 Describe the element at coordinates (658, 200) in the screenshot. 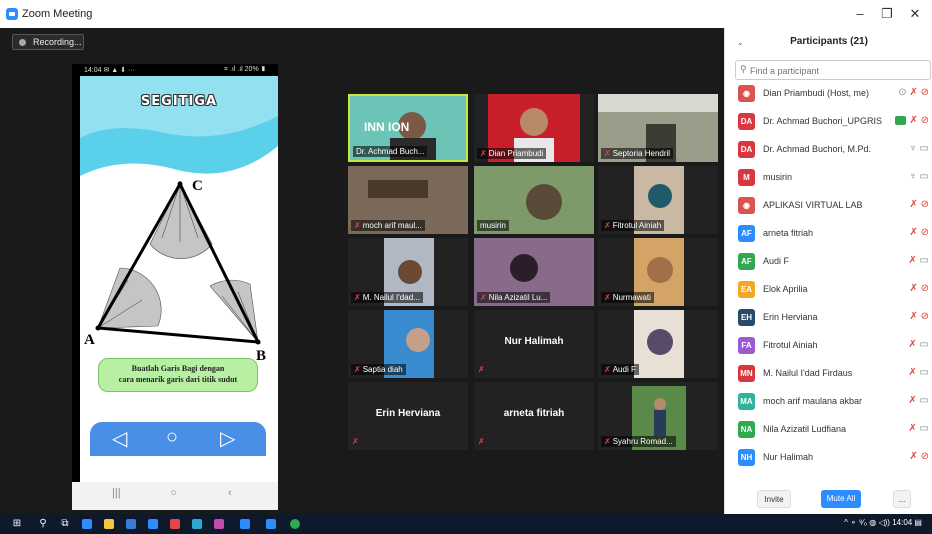

I see `video-tile: ✗ Fitrotul Ainiah` at that location.